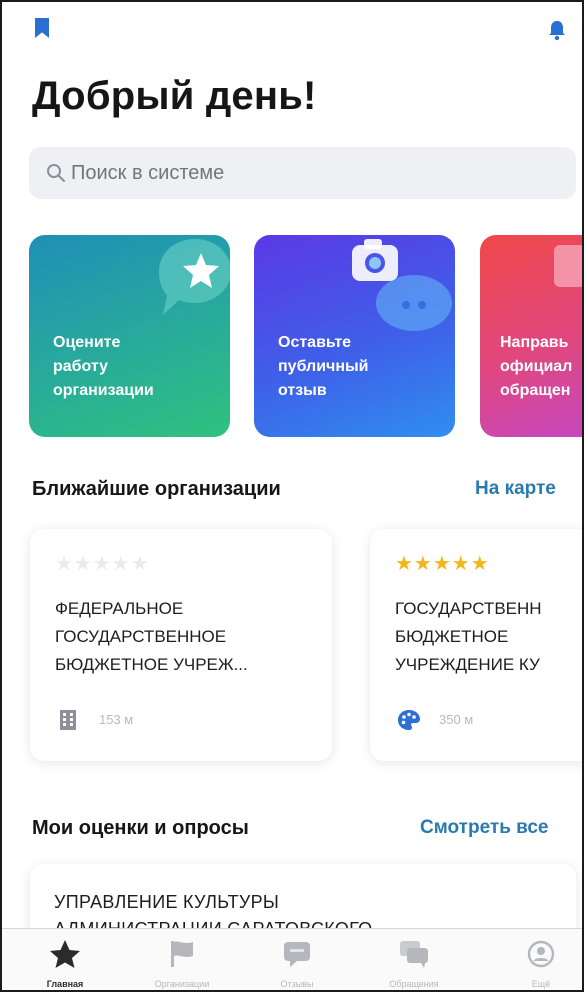 The height and width of the screenshot is (992, 584). I want to click on official-appeal-card: Направь официал обращен, so click(531, 336).